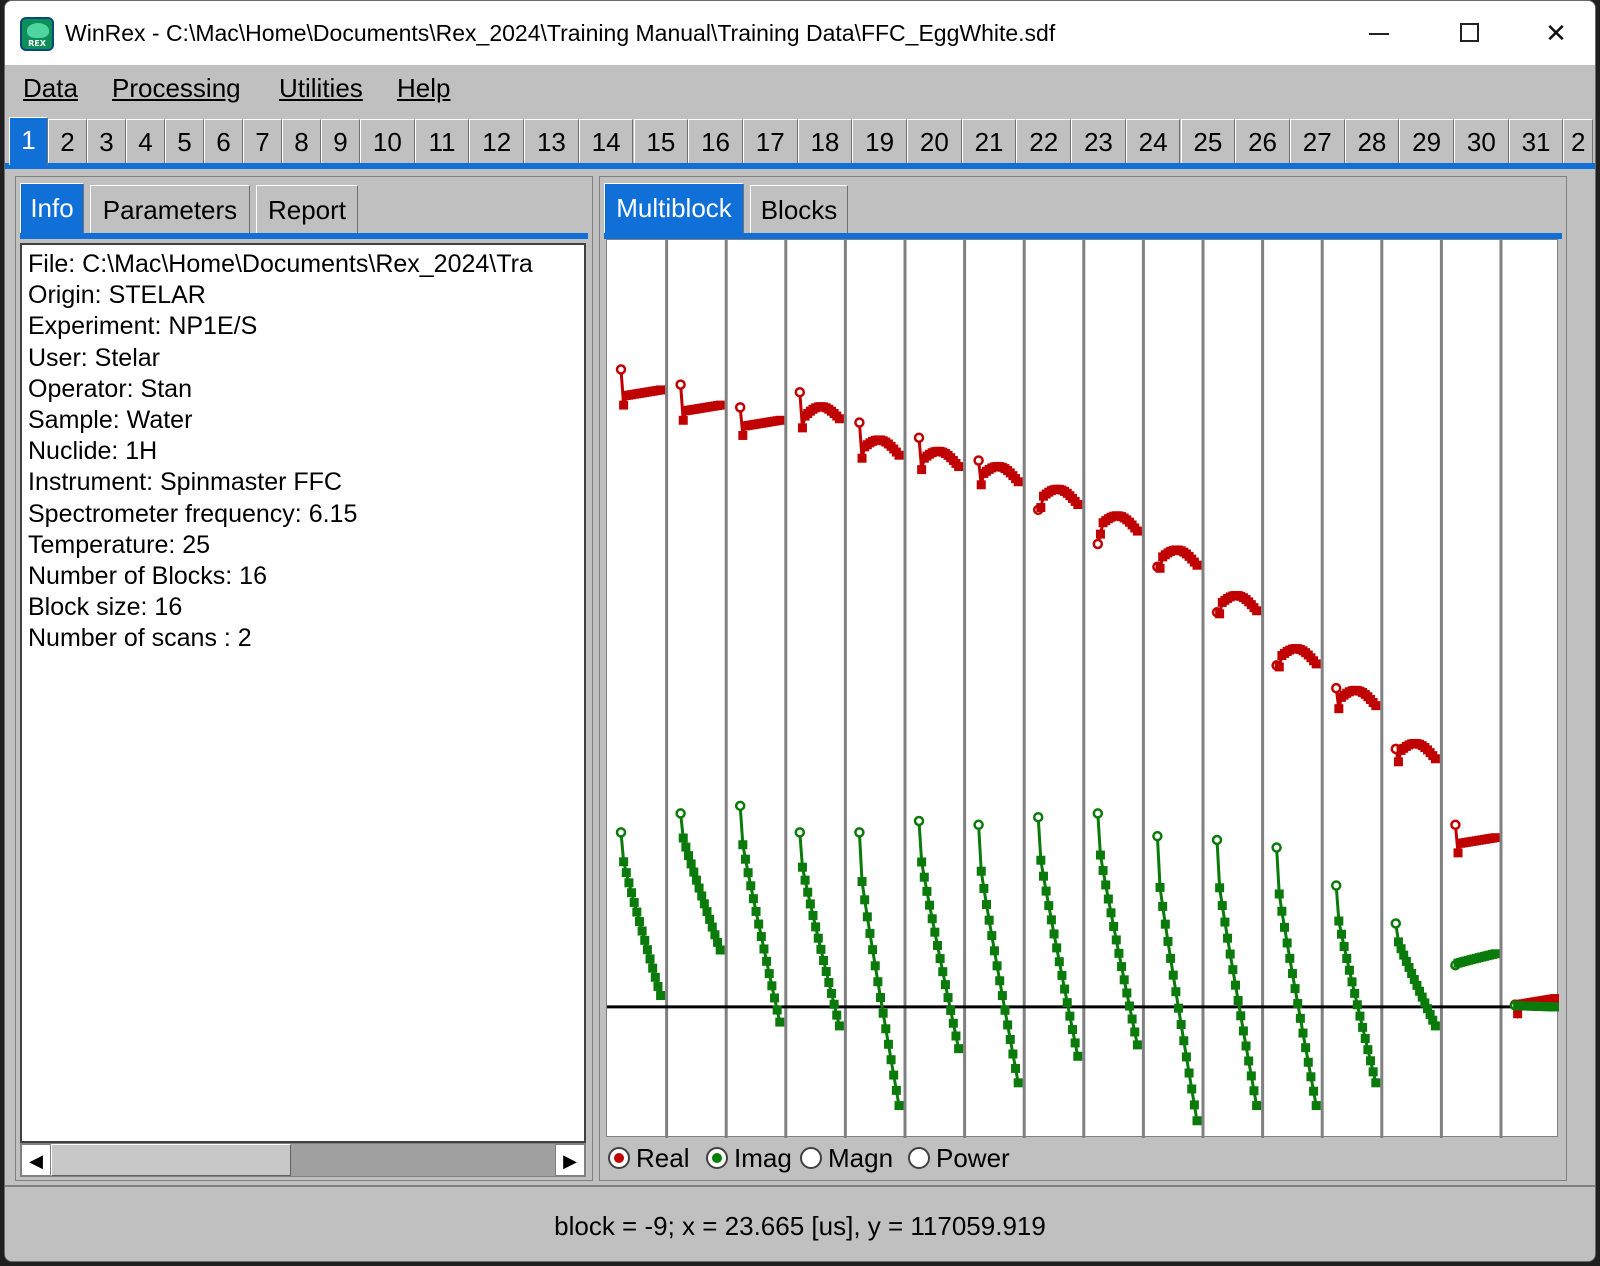 Image resolution: width=1600 pixels, height=1266 pixels. I want to click on block-tab-31: 31, so click(1536, 141).